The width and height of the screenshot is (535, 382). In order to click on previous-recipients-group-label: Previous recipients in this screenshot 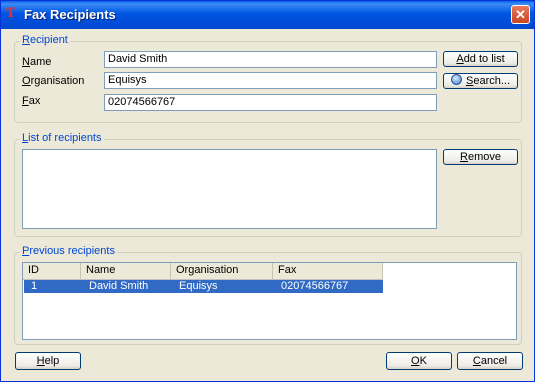, I will do `click(68, 251)`.